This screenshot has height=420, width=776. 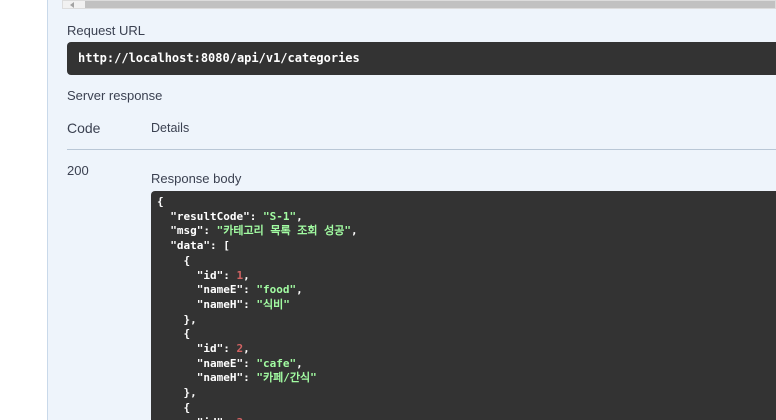 I want to click on json-string: "카테고리 목록 조회 성공", so click(x=283, y=231).